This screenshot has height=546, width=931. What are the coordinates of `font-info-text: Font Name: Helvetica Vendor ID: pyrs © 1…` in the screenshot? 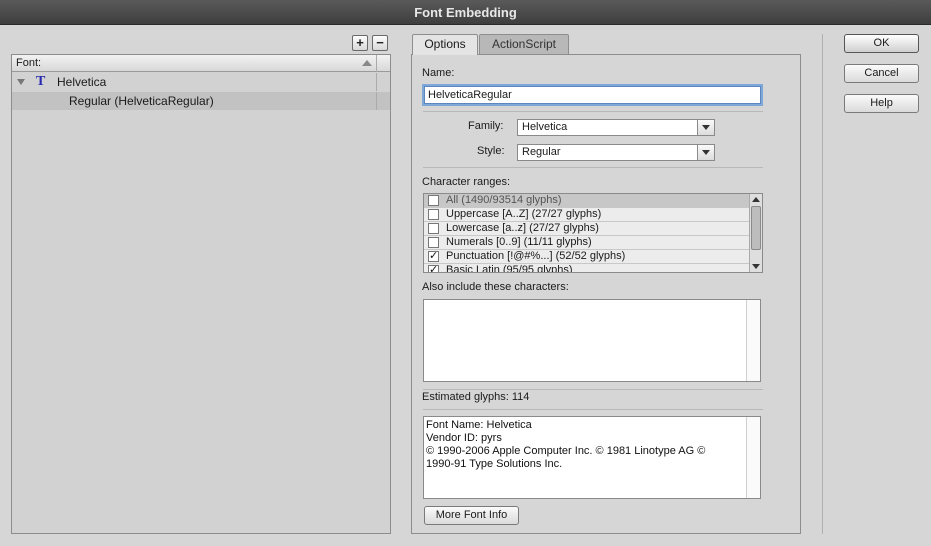 It's located at (566, 444).